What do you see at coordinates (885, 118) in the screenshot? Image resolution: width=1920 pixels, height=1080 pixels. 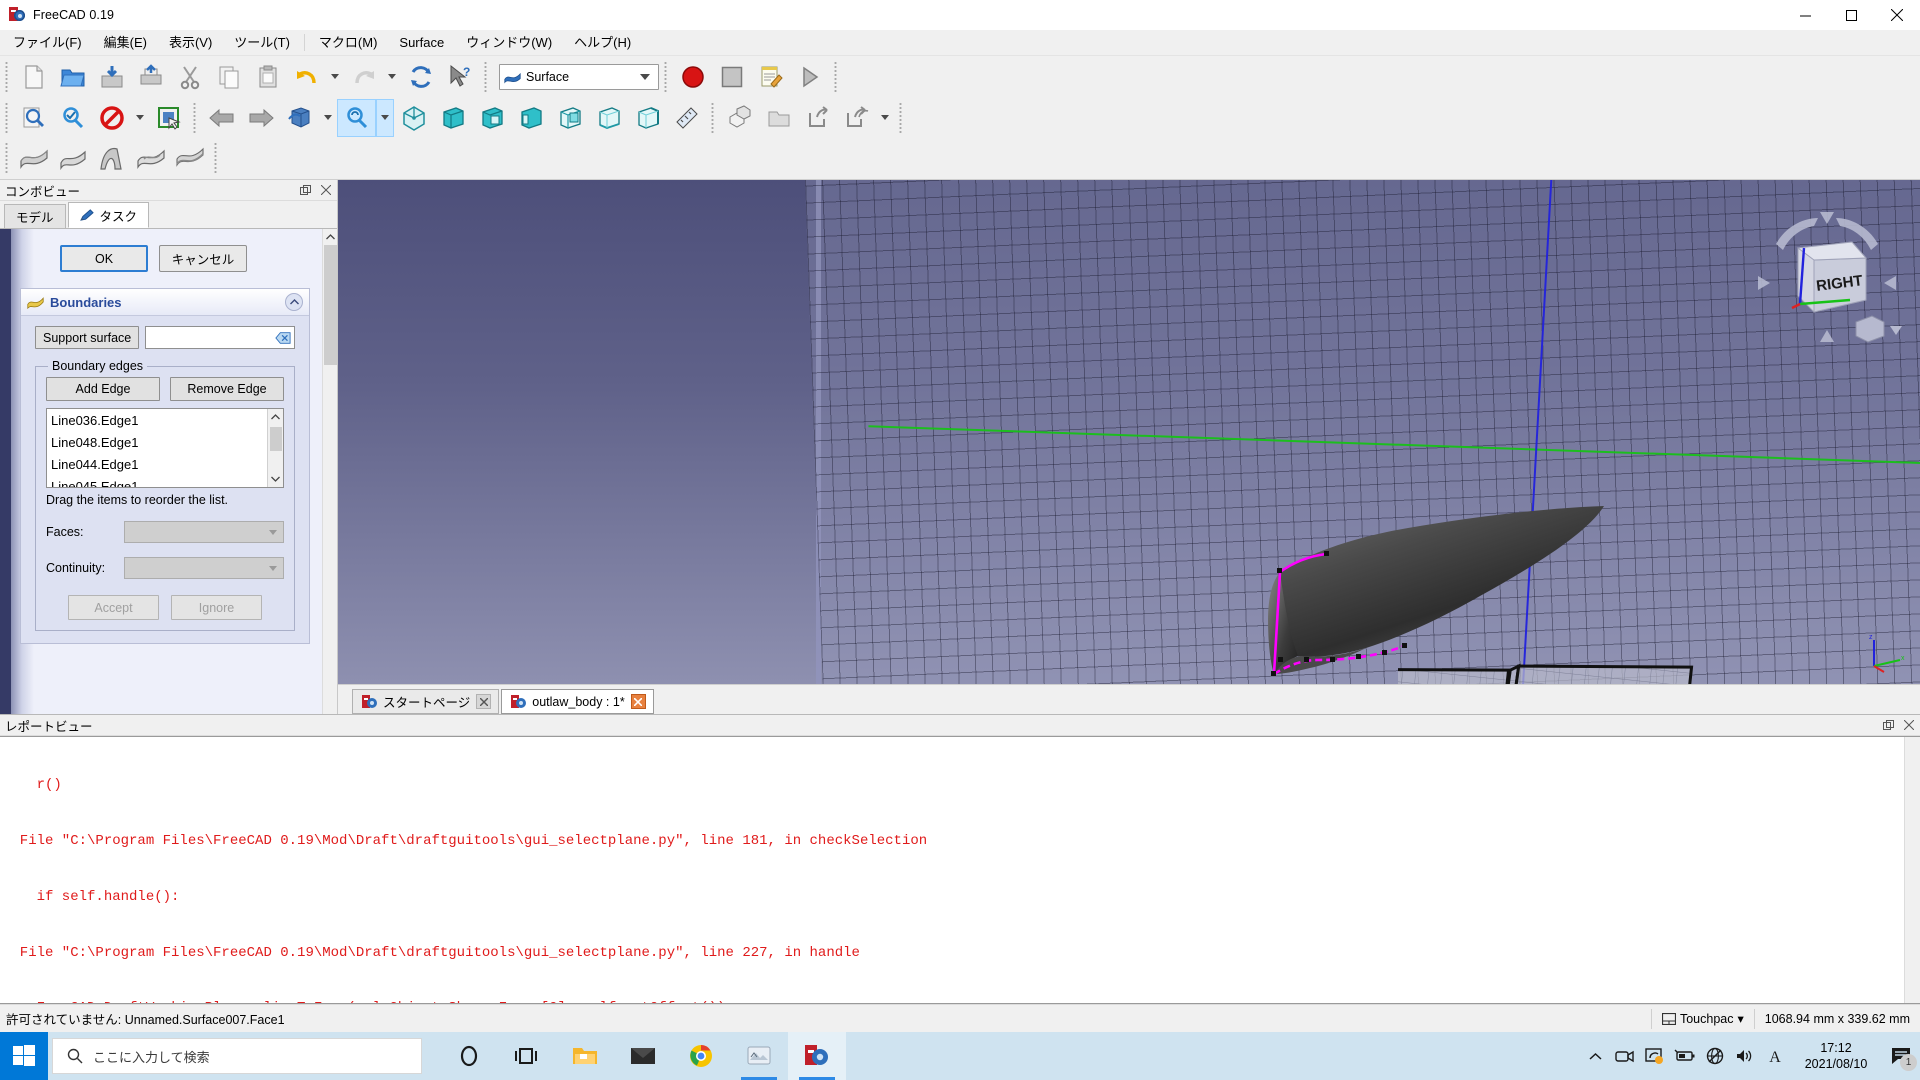 I see `link-dropdown-icon` at bounding box center [885, 118].